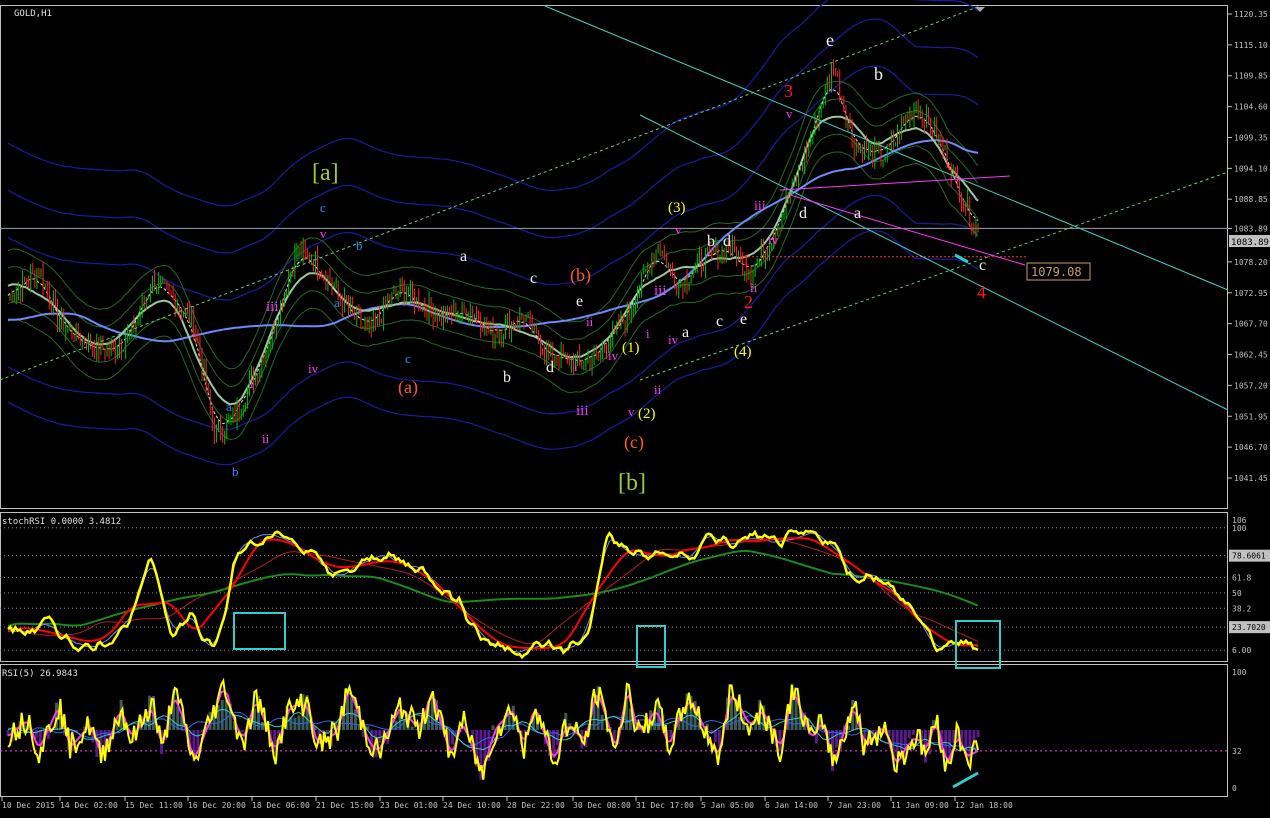 The image size is (1270, 818). Describe the element at coordinates (89, 805) in the screenshot. I see `time-tick-label: 14 Dec 02:00` at that location.